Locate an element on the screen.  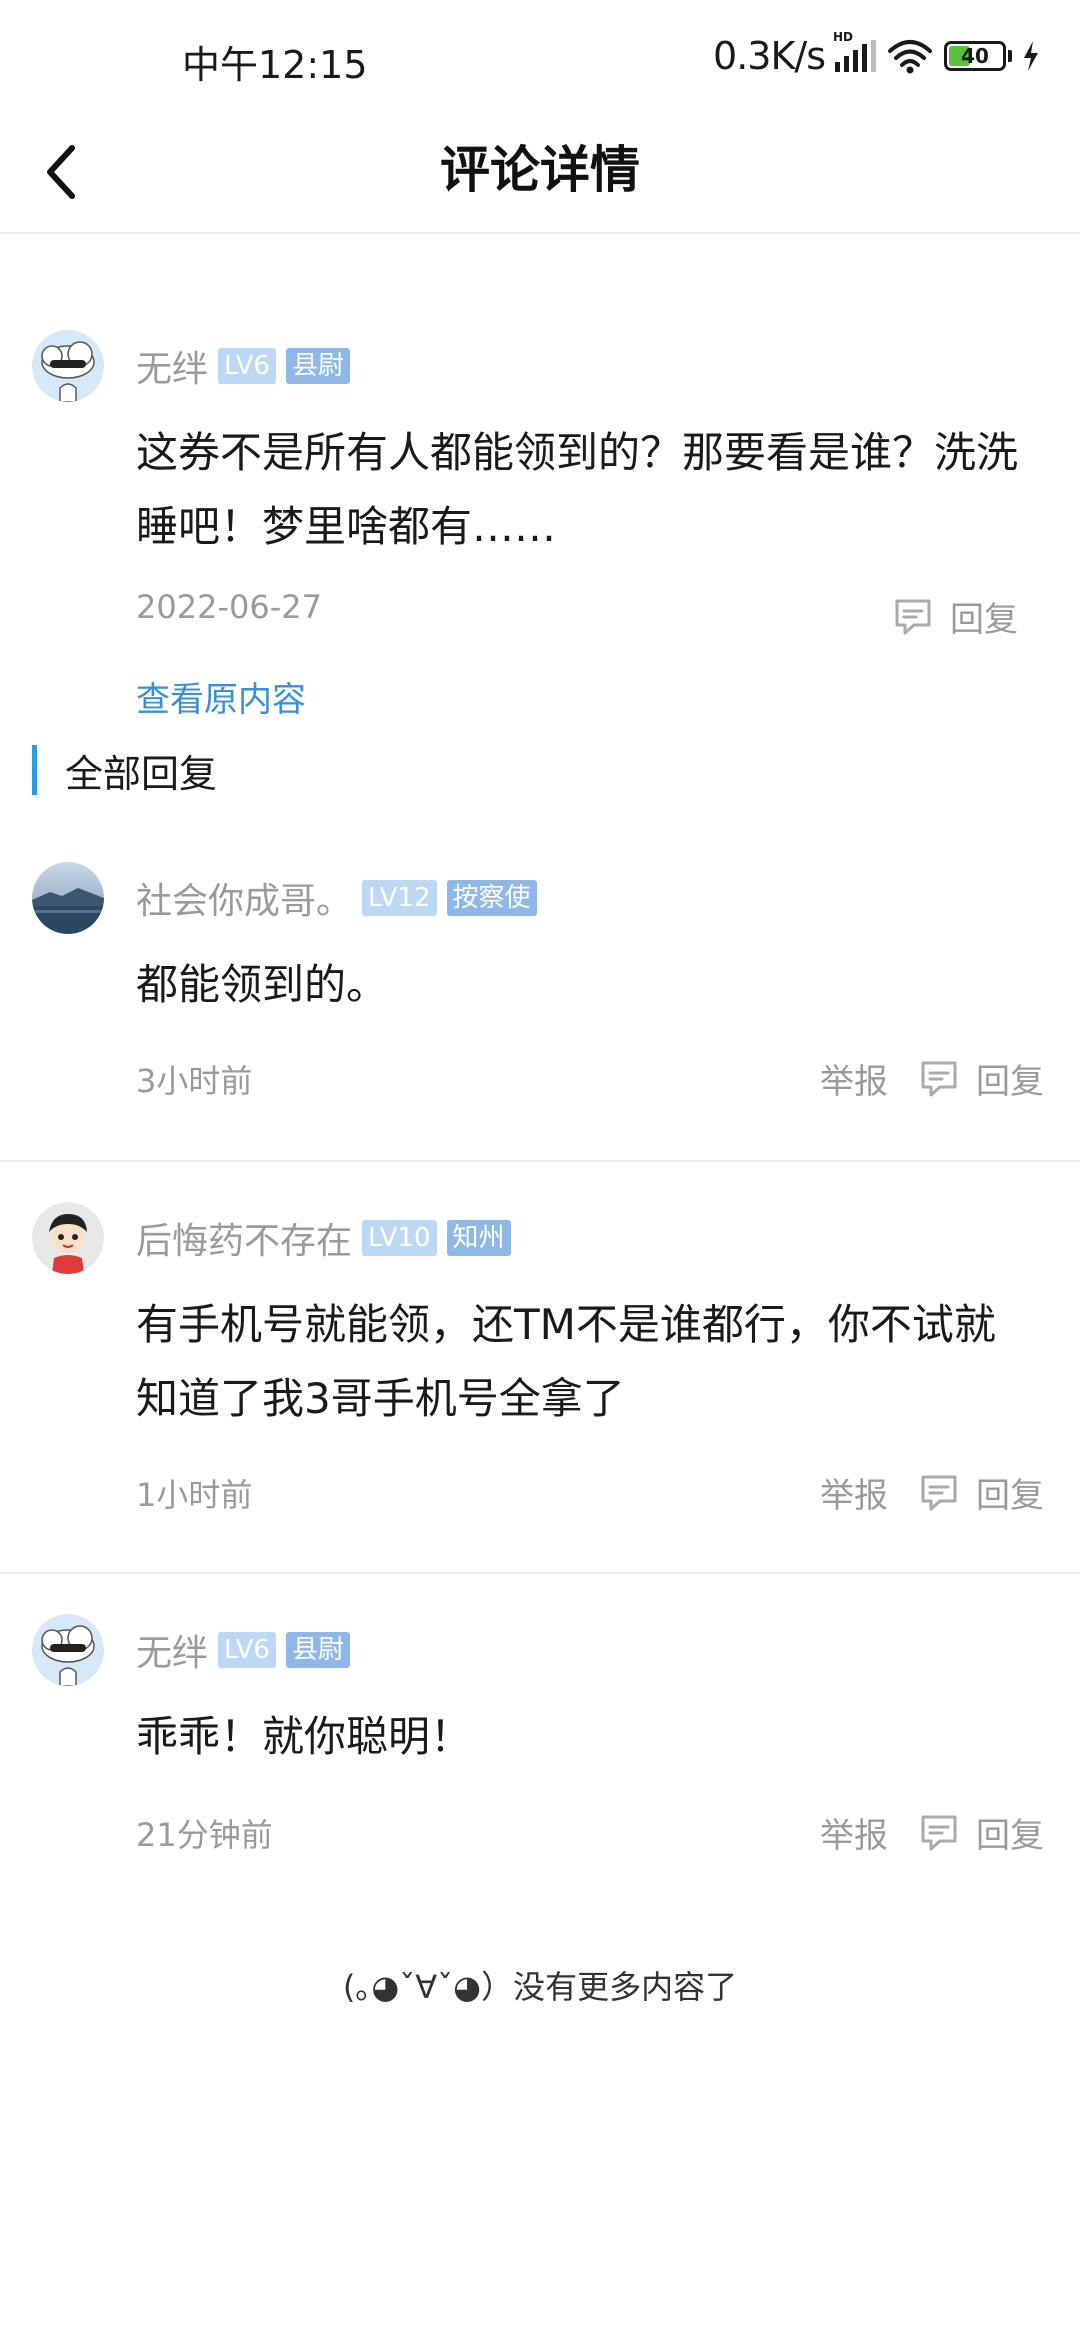
section-title: 全部回复 is located at coordinates (141, 773).